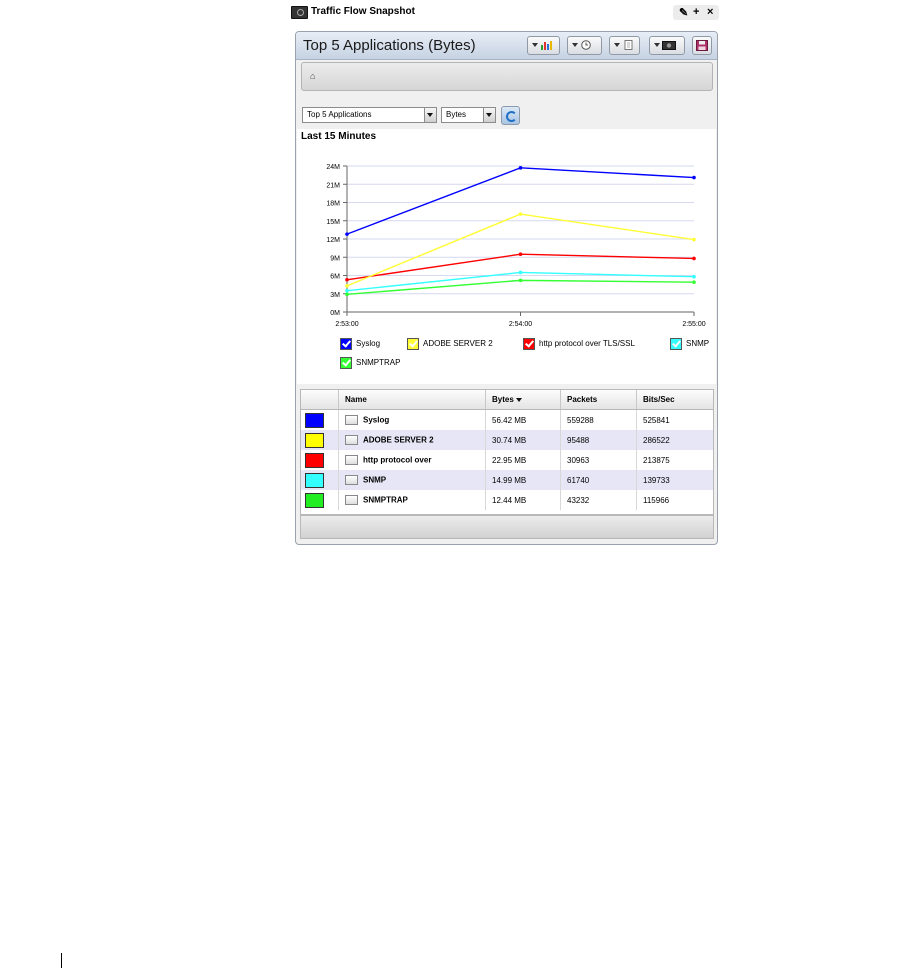 The width and height of the screenshot is (900, 968). Describe the element at coordinates (696, 12) in the screenshot. I see `add-icon: +` at that location.